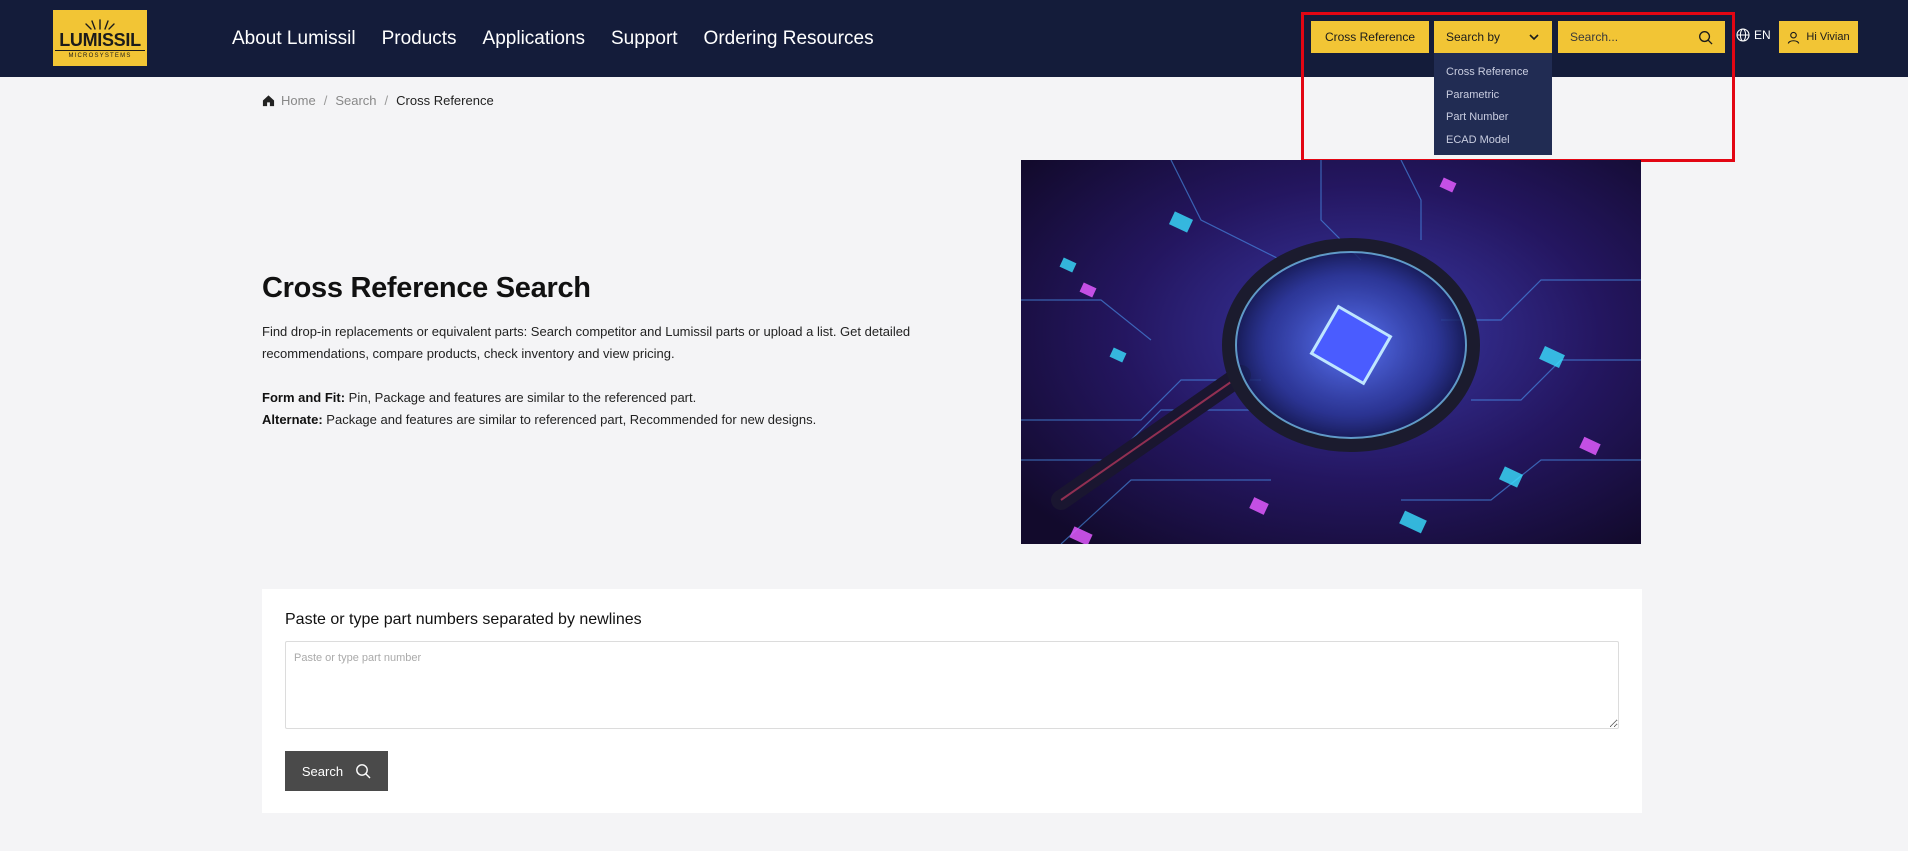 Image resolution: width=1908 pixels, height=851 pixels. Describe the element at coordinates (1828, 37) in the screenshot. I see `user-greeting: Hi Vivian` at that location.